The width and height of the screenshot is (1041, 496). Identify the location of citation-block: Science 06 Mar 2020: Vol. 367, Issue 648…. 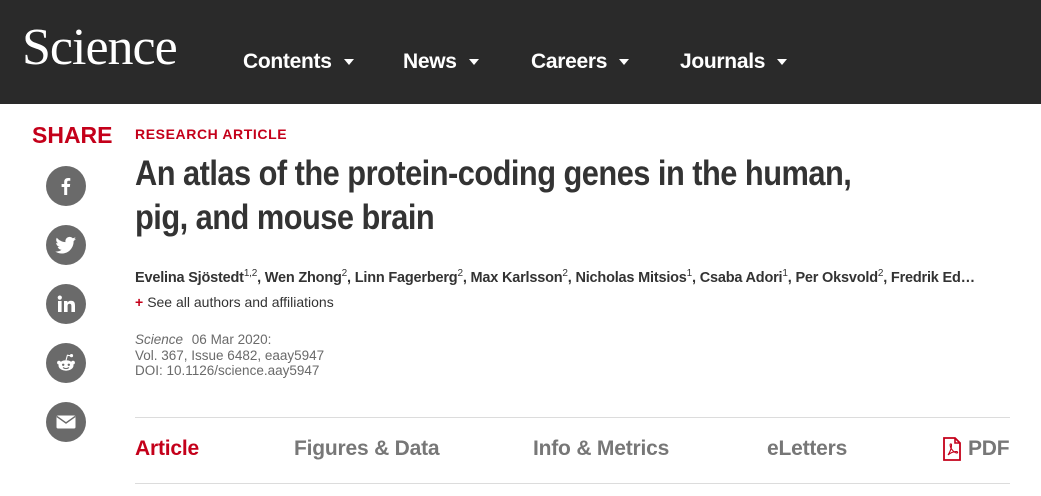
(229, 355).